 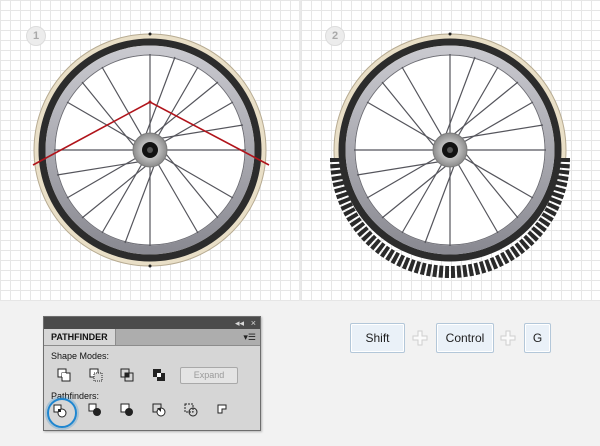 What do you see at coordinates (249, 337) in the screenshot?
I see `panel-menu-icon: ▾☰` at bounding box center [249, 337].